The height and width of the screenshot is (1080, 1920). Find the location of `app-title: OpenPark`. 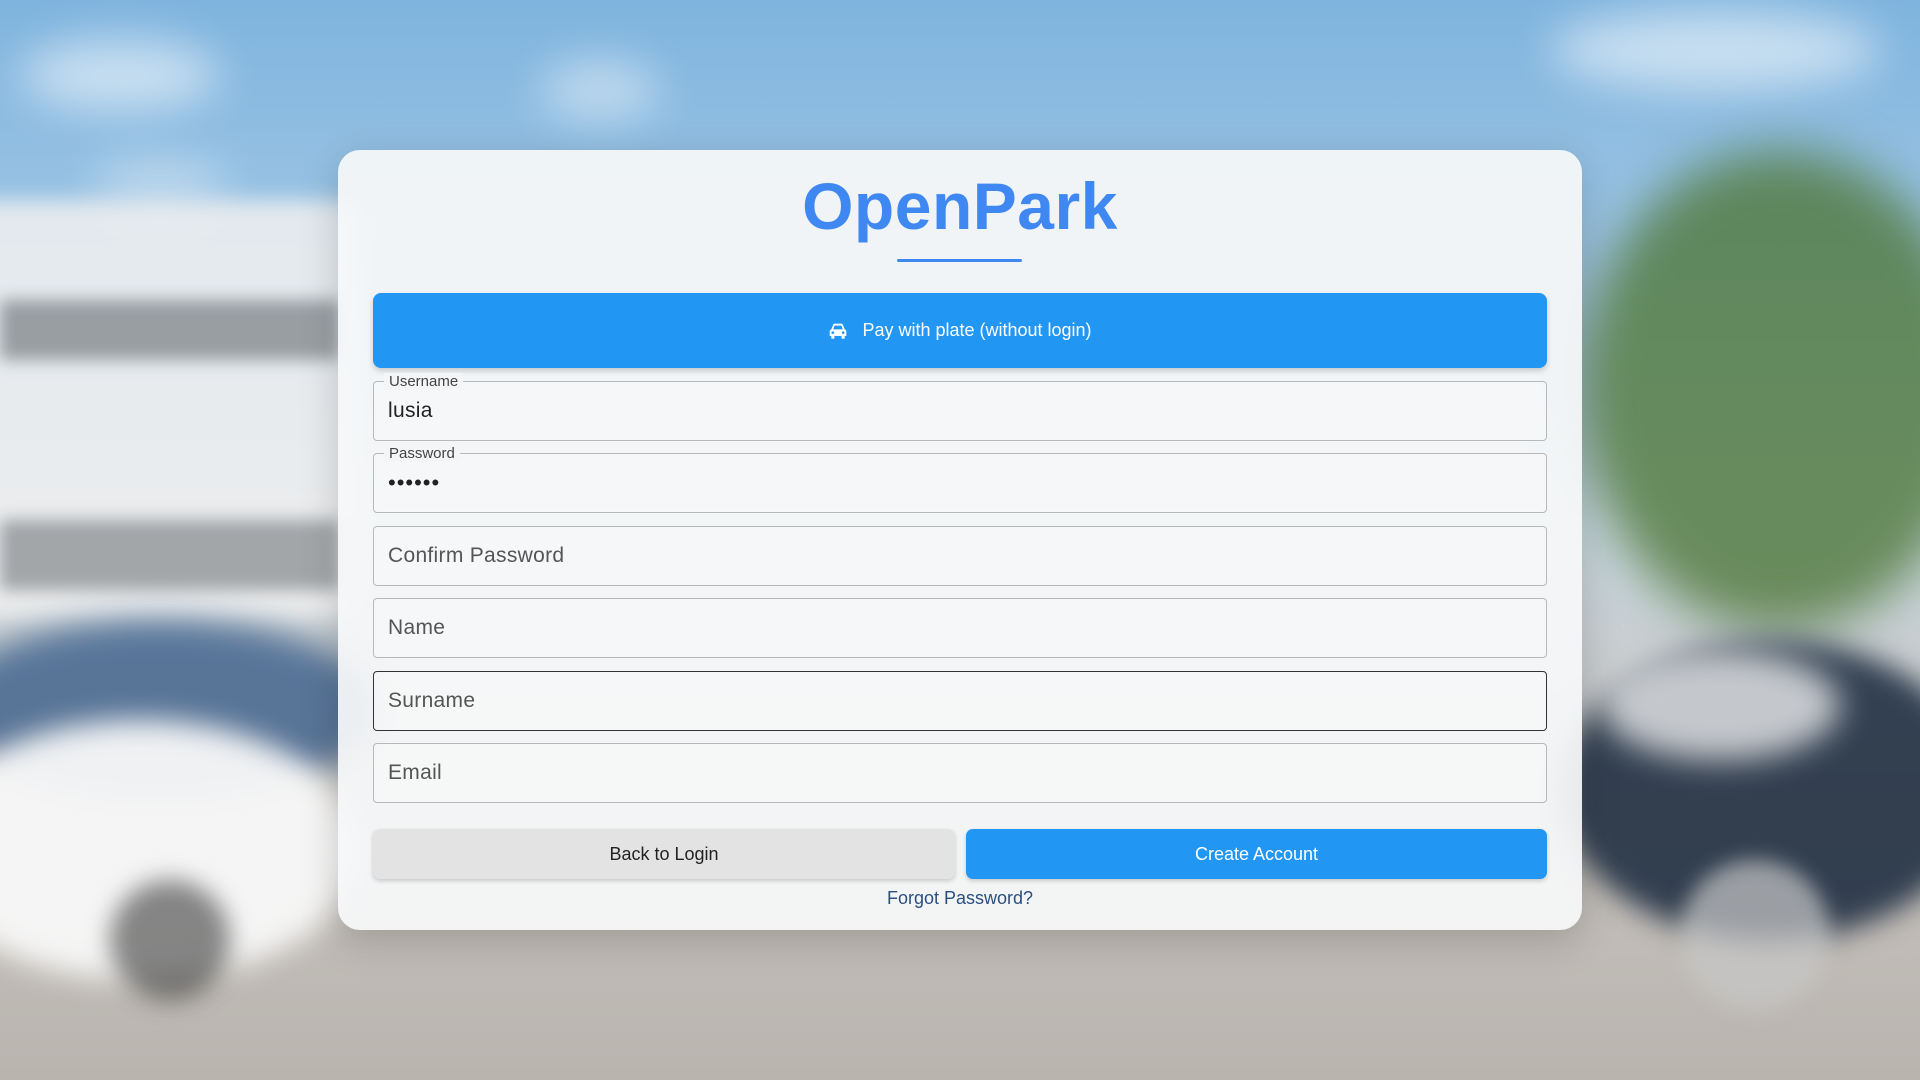

app-title: OpenPark is located at coordinates (960, 206).